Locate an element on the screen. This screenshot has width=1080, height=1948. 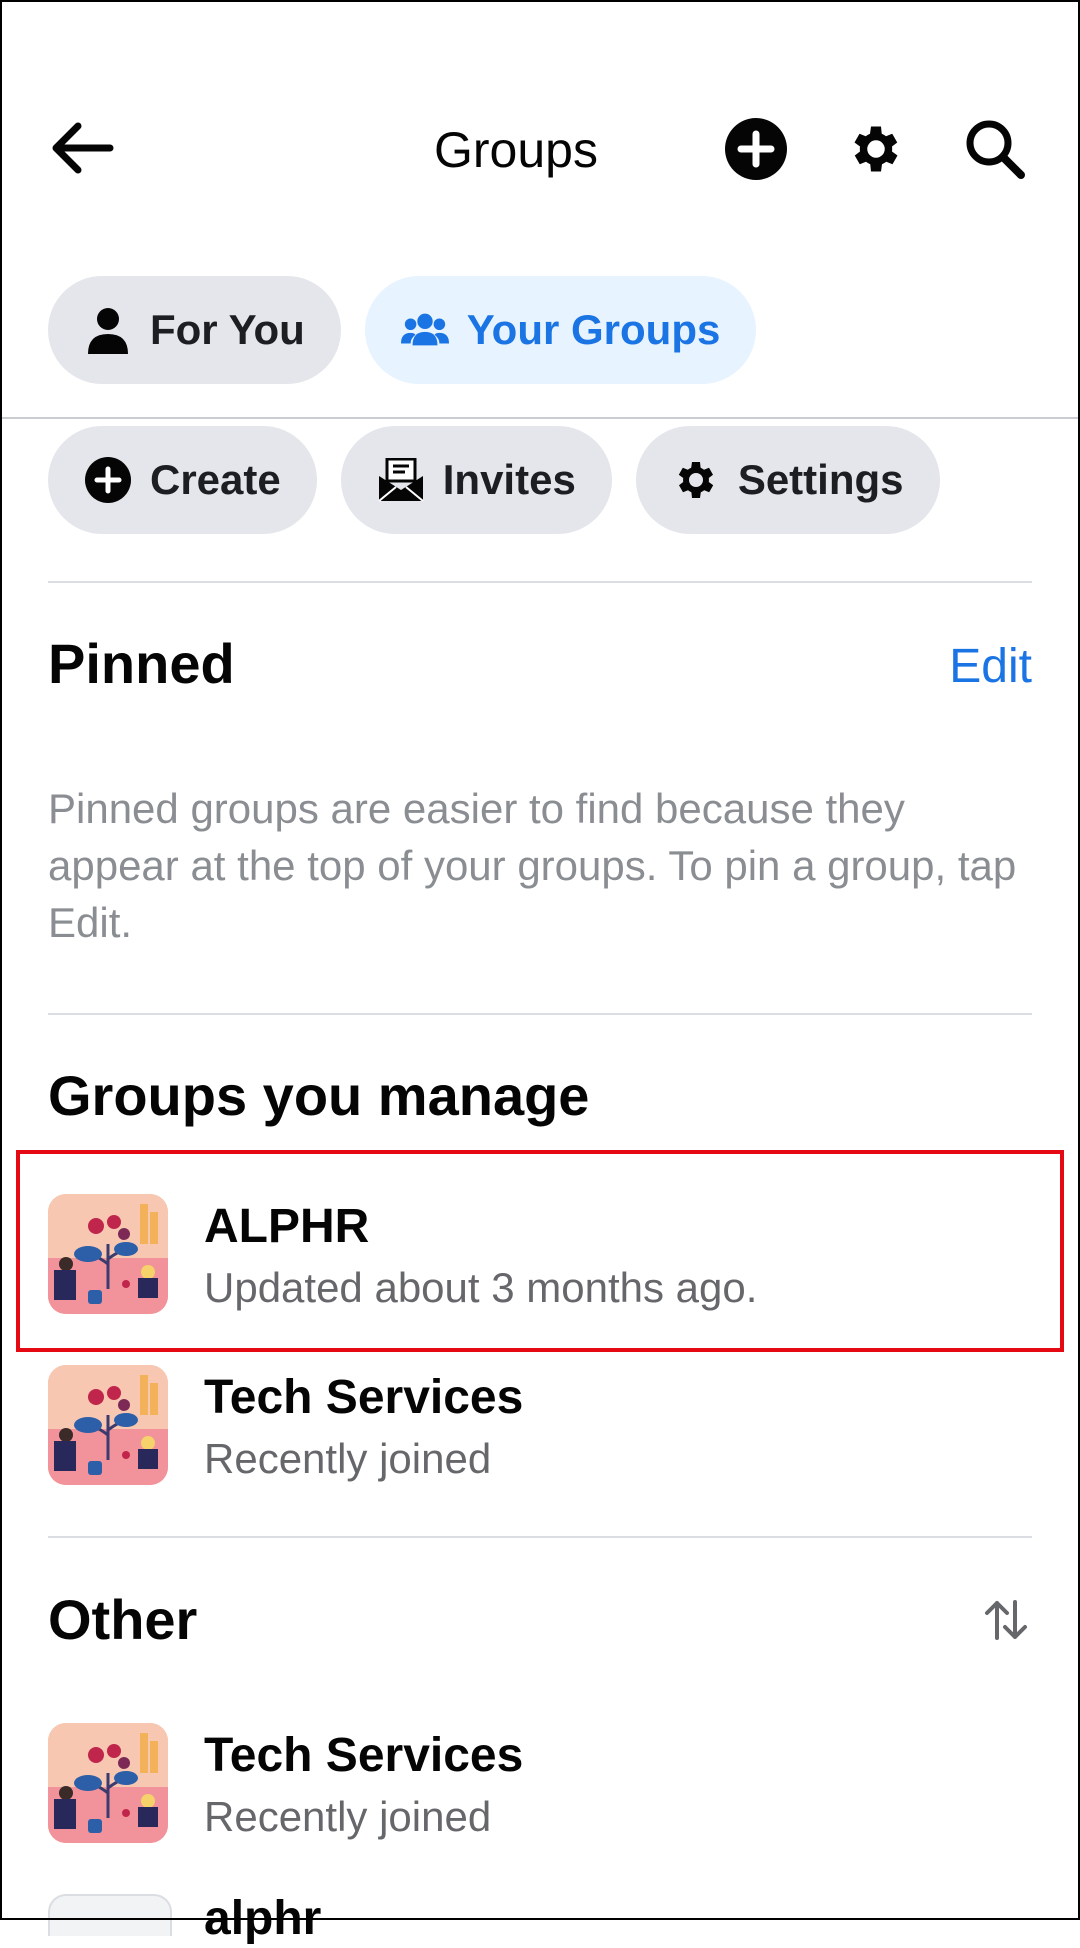
sort-arrows-icon is located at coordinates (1006, 1622).